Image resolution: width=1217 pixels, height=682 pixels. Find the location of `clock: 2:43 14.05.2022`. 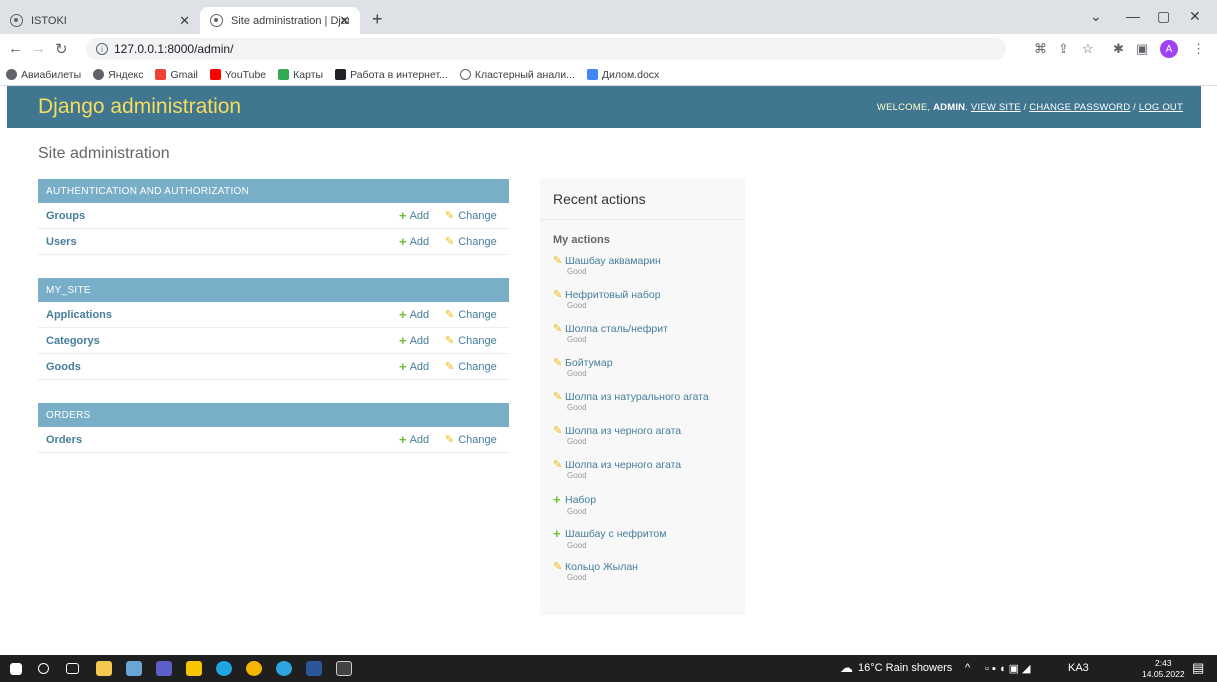

clock: 2:43 14.05.2022 is located at coordinates (1163, 669).